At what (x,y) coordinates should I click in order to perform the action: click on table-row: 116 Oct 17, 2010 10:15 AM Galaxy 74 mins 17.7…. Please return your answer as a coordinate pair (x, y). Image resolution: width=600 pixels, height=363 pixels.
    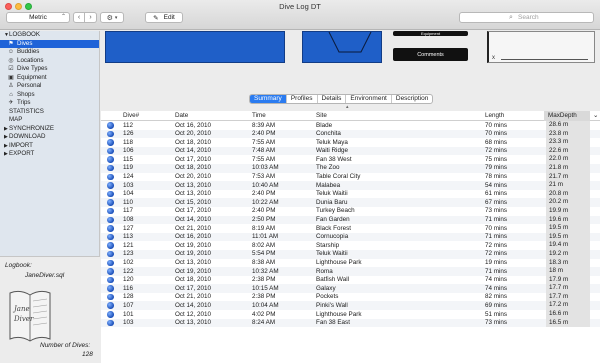
    Looking at the image, I should click on (350, 288).